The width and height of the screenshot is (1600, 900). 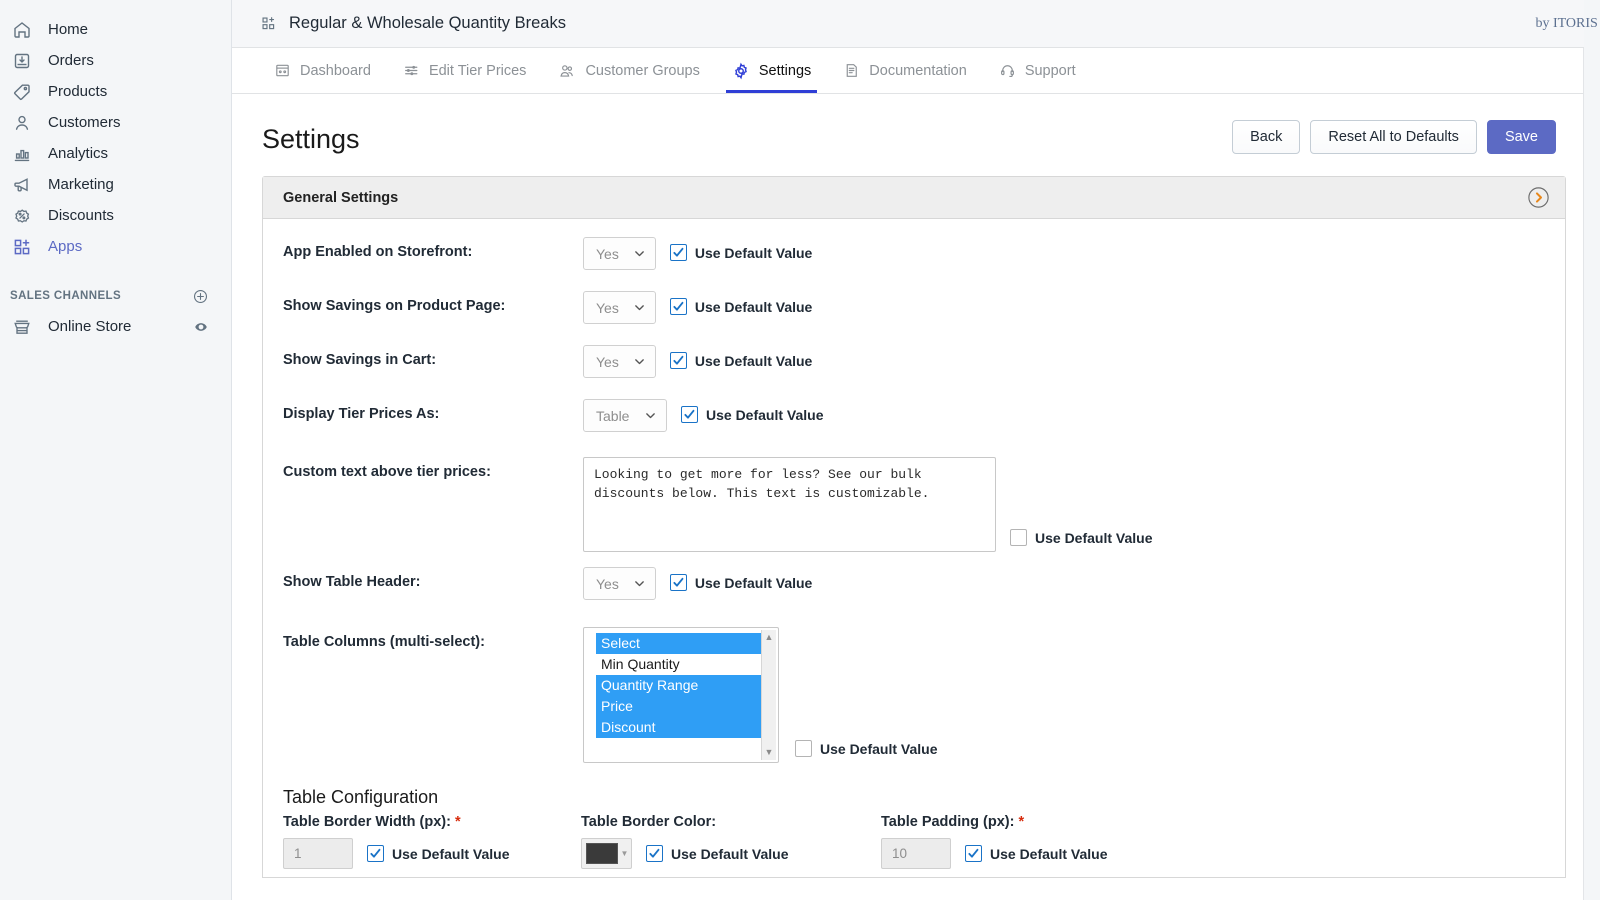 I want to click on show-table-header-select: Yes, so click(x=619, y=583).